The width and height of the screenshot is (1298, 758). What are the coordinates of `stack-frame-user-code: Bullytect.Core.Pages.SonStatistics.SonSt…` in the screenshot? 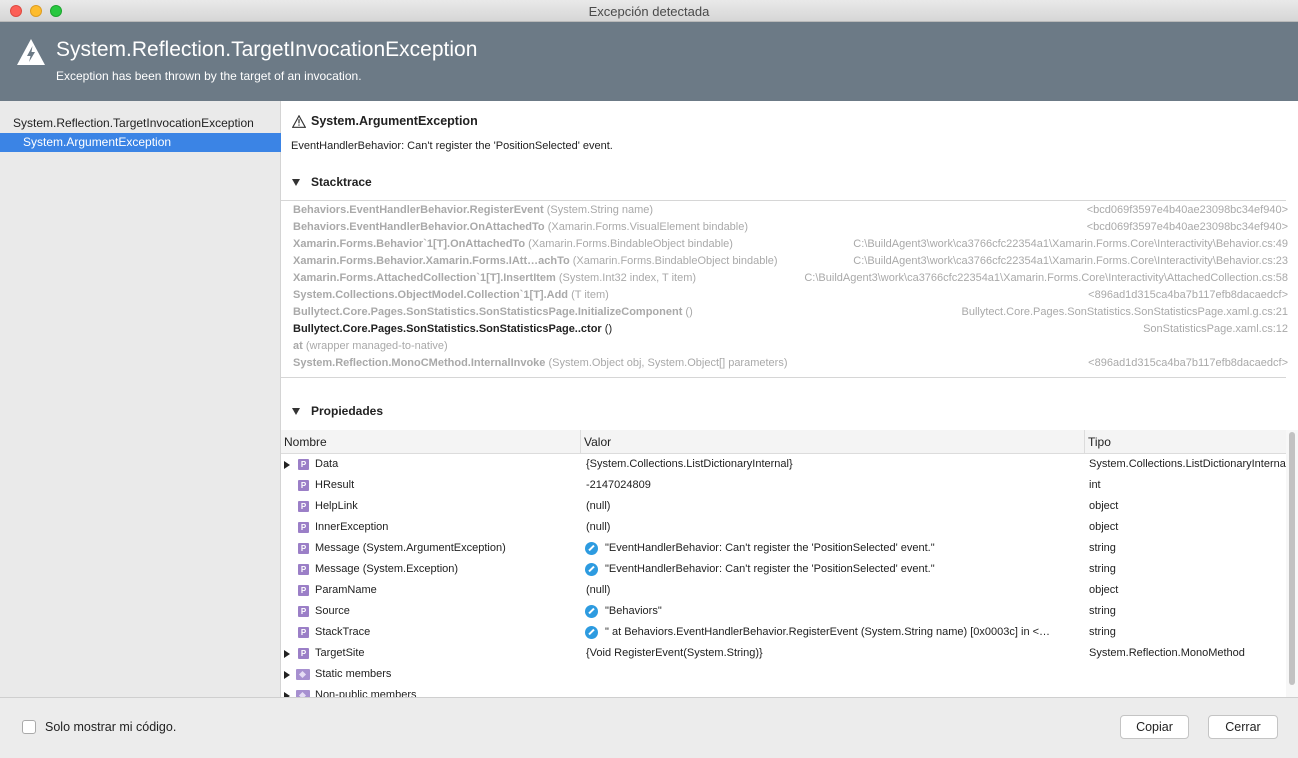 It's located at (790, 331).